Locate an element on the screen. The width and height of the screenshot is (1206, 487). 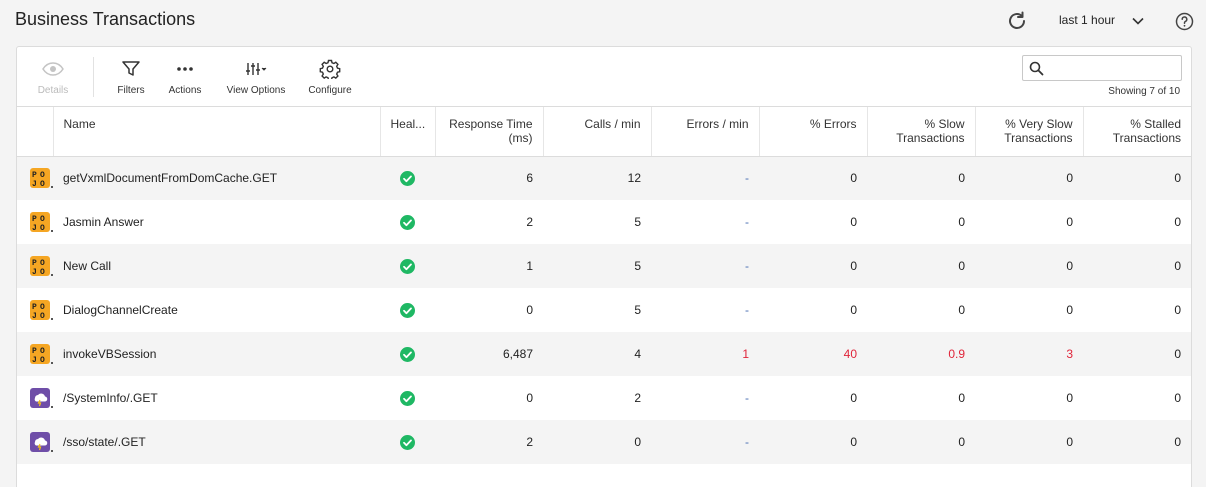
refresh-icon is located at coordinates (1017, 21).